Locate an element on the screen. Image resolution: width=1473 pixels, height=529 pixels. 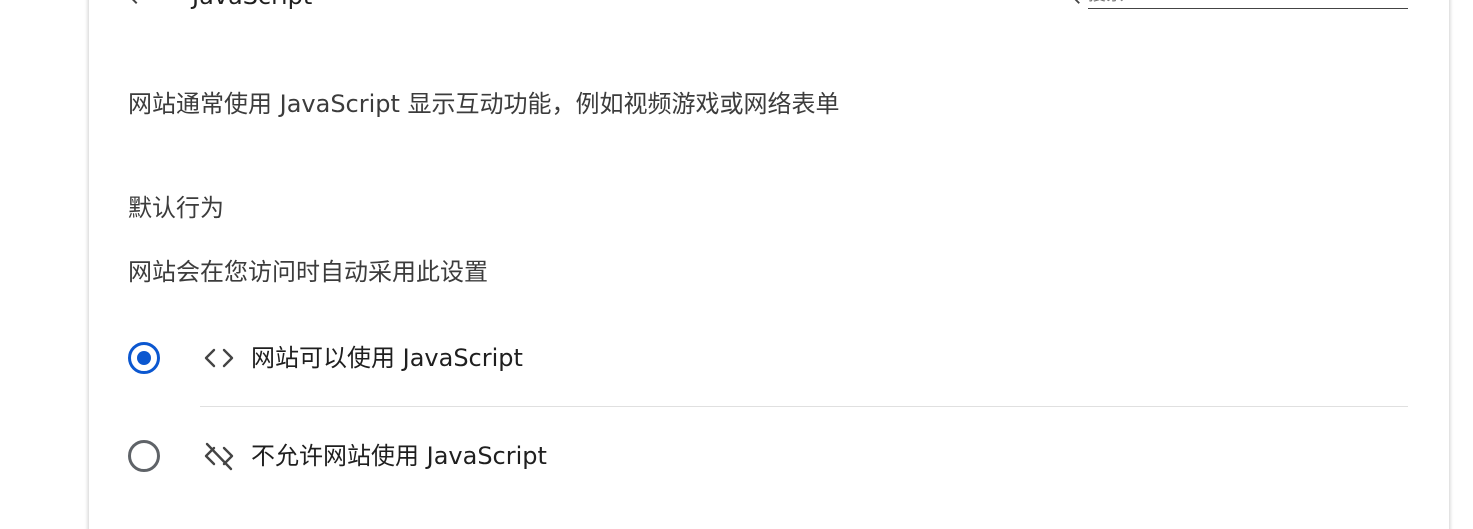
page-title: JavaScript is located at coordinates (252, 4).